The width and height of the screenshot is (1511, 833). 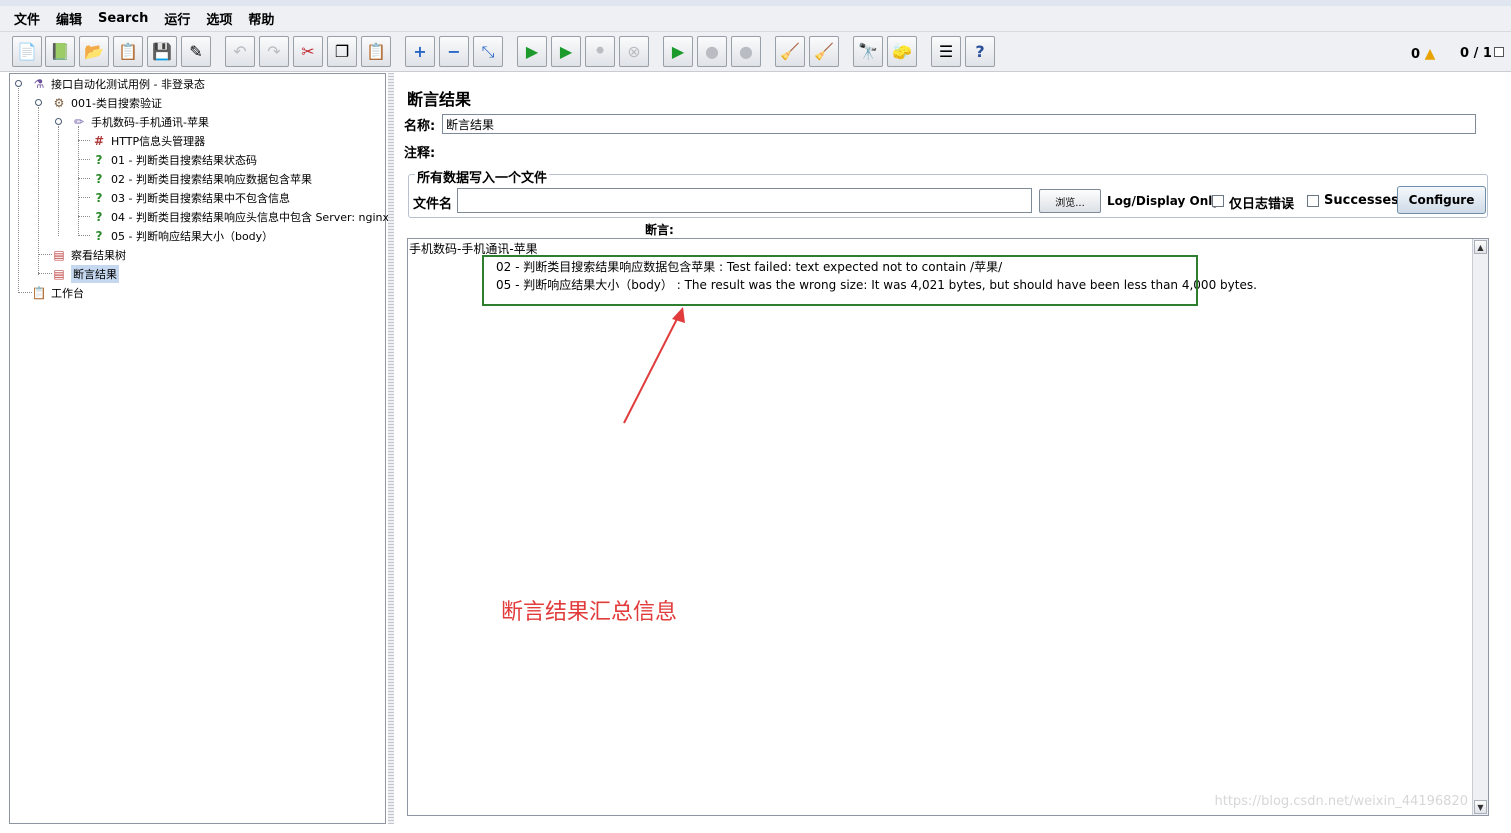 What do you see at coordinates (420, 153) in the screenshot?
I see `comment-label: 注释:` at bounding box center [420, 153].